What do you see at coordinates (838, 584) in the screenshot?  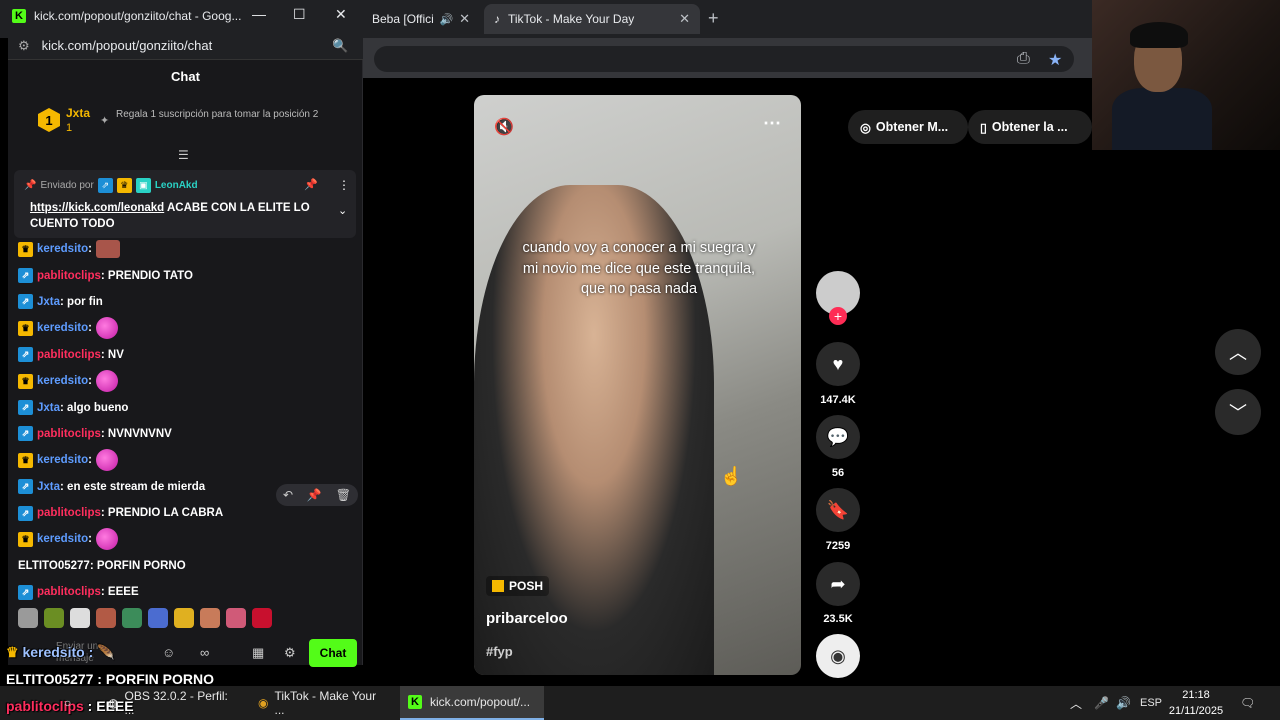 I see `share-icon: ➦` at bounding box center [838, 584].